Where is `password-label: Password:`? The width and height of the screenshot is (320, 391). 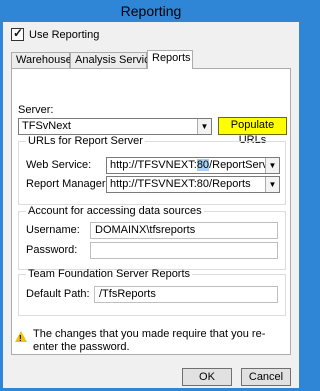 password-label: Password: is located at coordinates (52, 250).